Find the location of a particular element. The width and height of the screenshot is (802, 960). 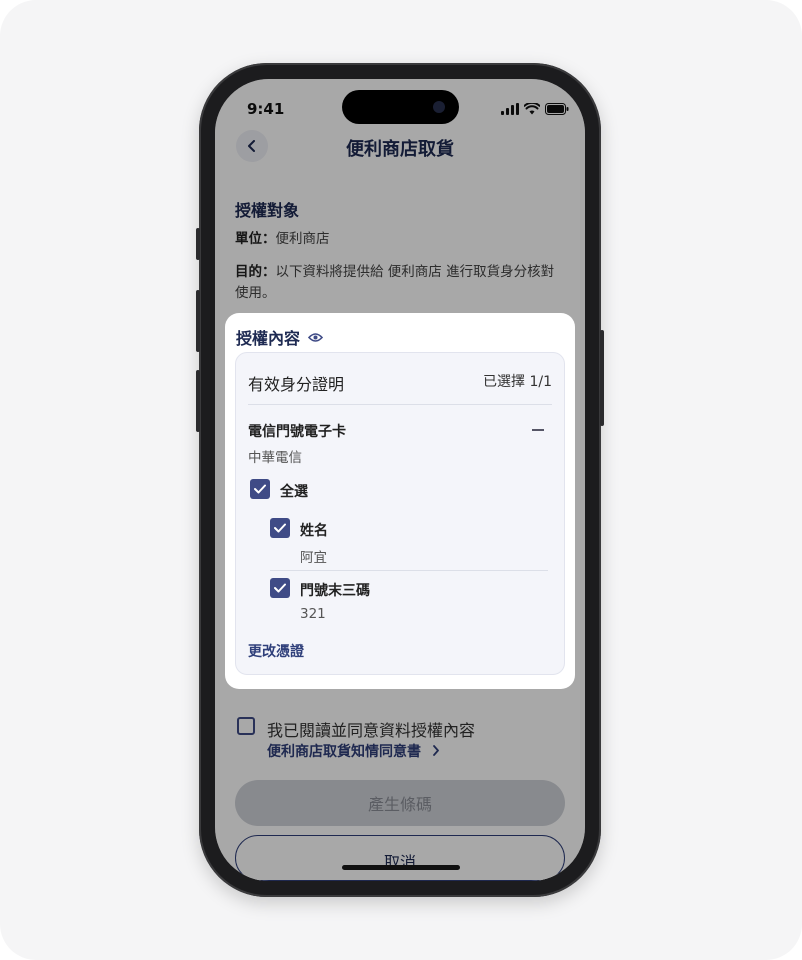

field-checkbox-name is located at coordinates (280, 528).